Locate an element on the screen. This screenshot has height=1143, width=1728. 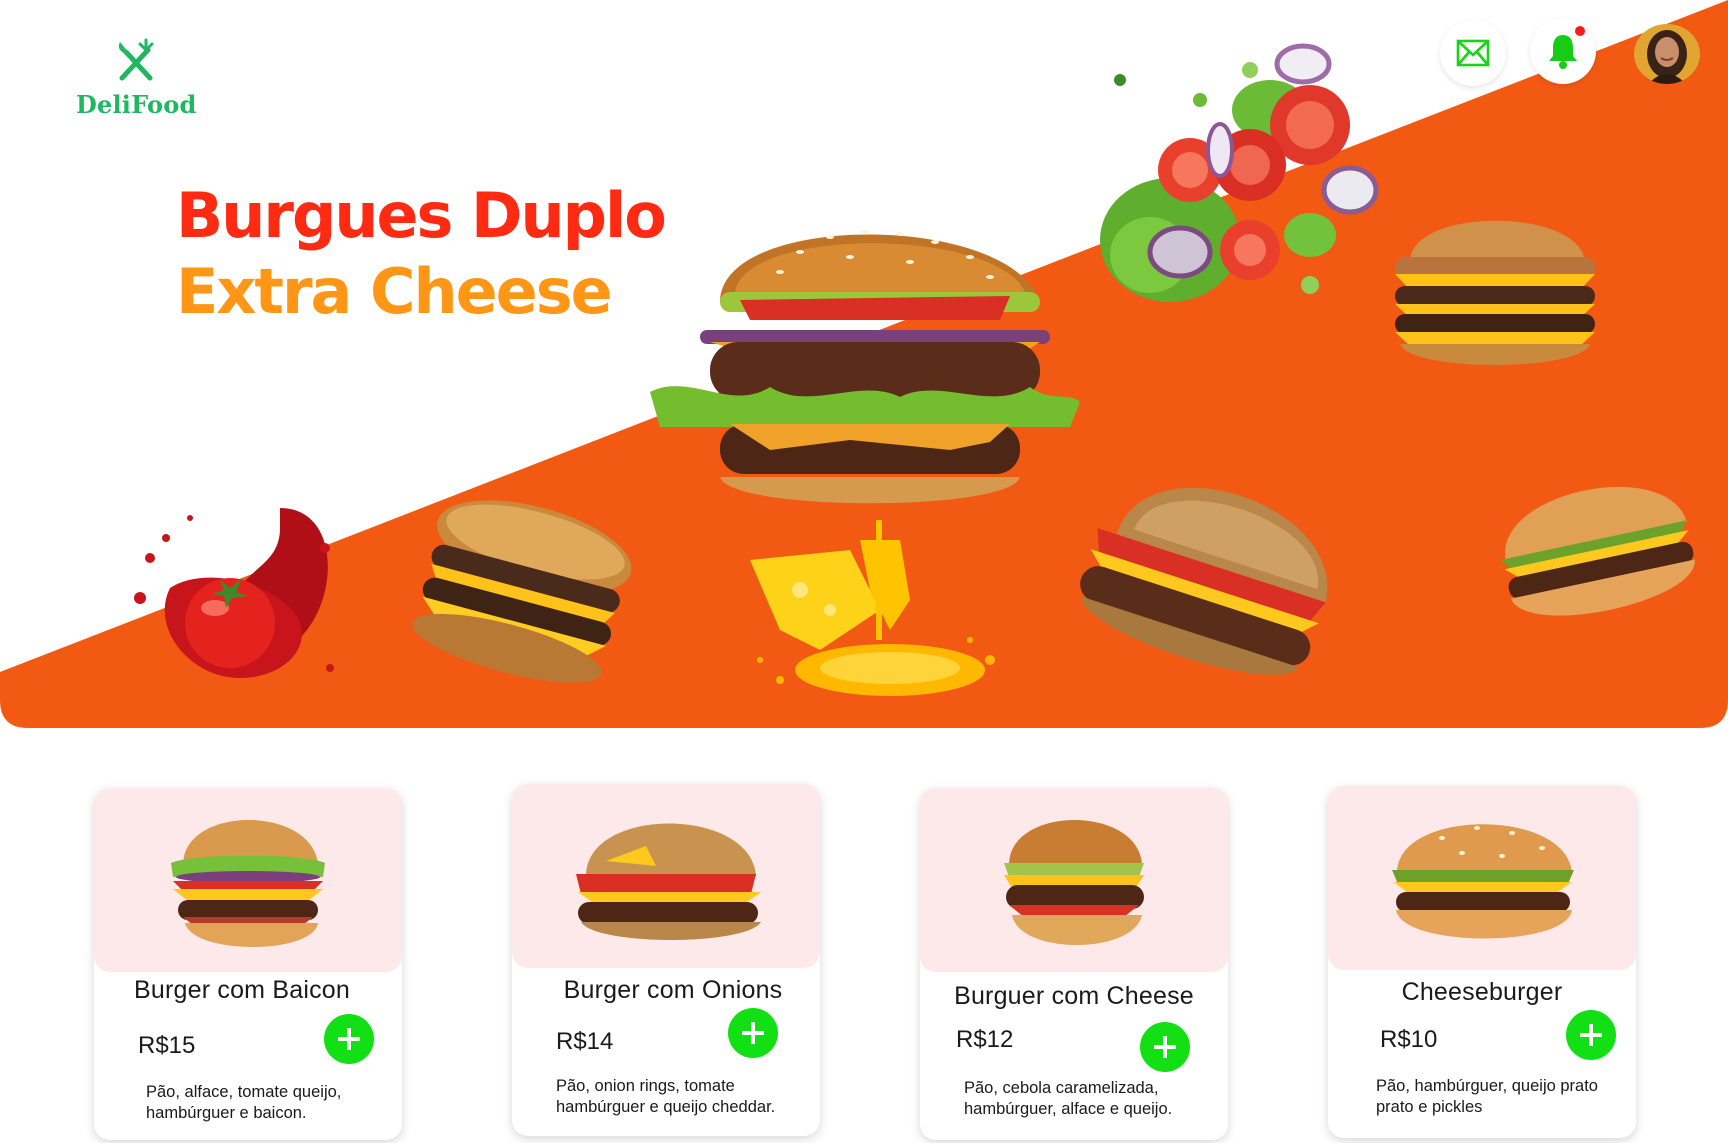
hero-title: Burgues Duplo Extra Cheese is located at coordinates (421, 254).